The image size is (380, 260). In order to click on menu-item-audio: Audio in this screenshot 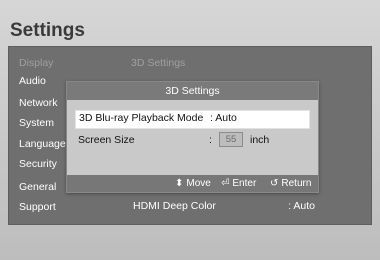, I will do `click(32, 81)`.